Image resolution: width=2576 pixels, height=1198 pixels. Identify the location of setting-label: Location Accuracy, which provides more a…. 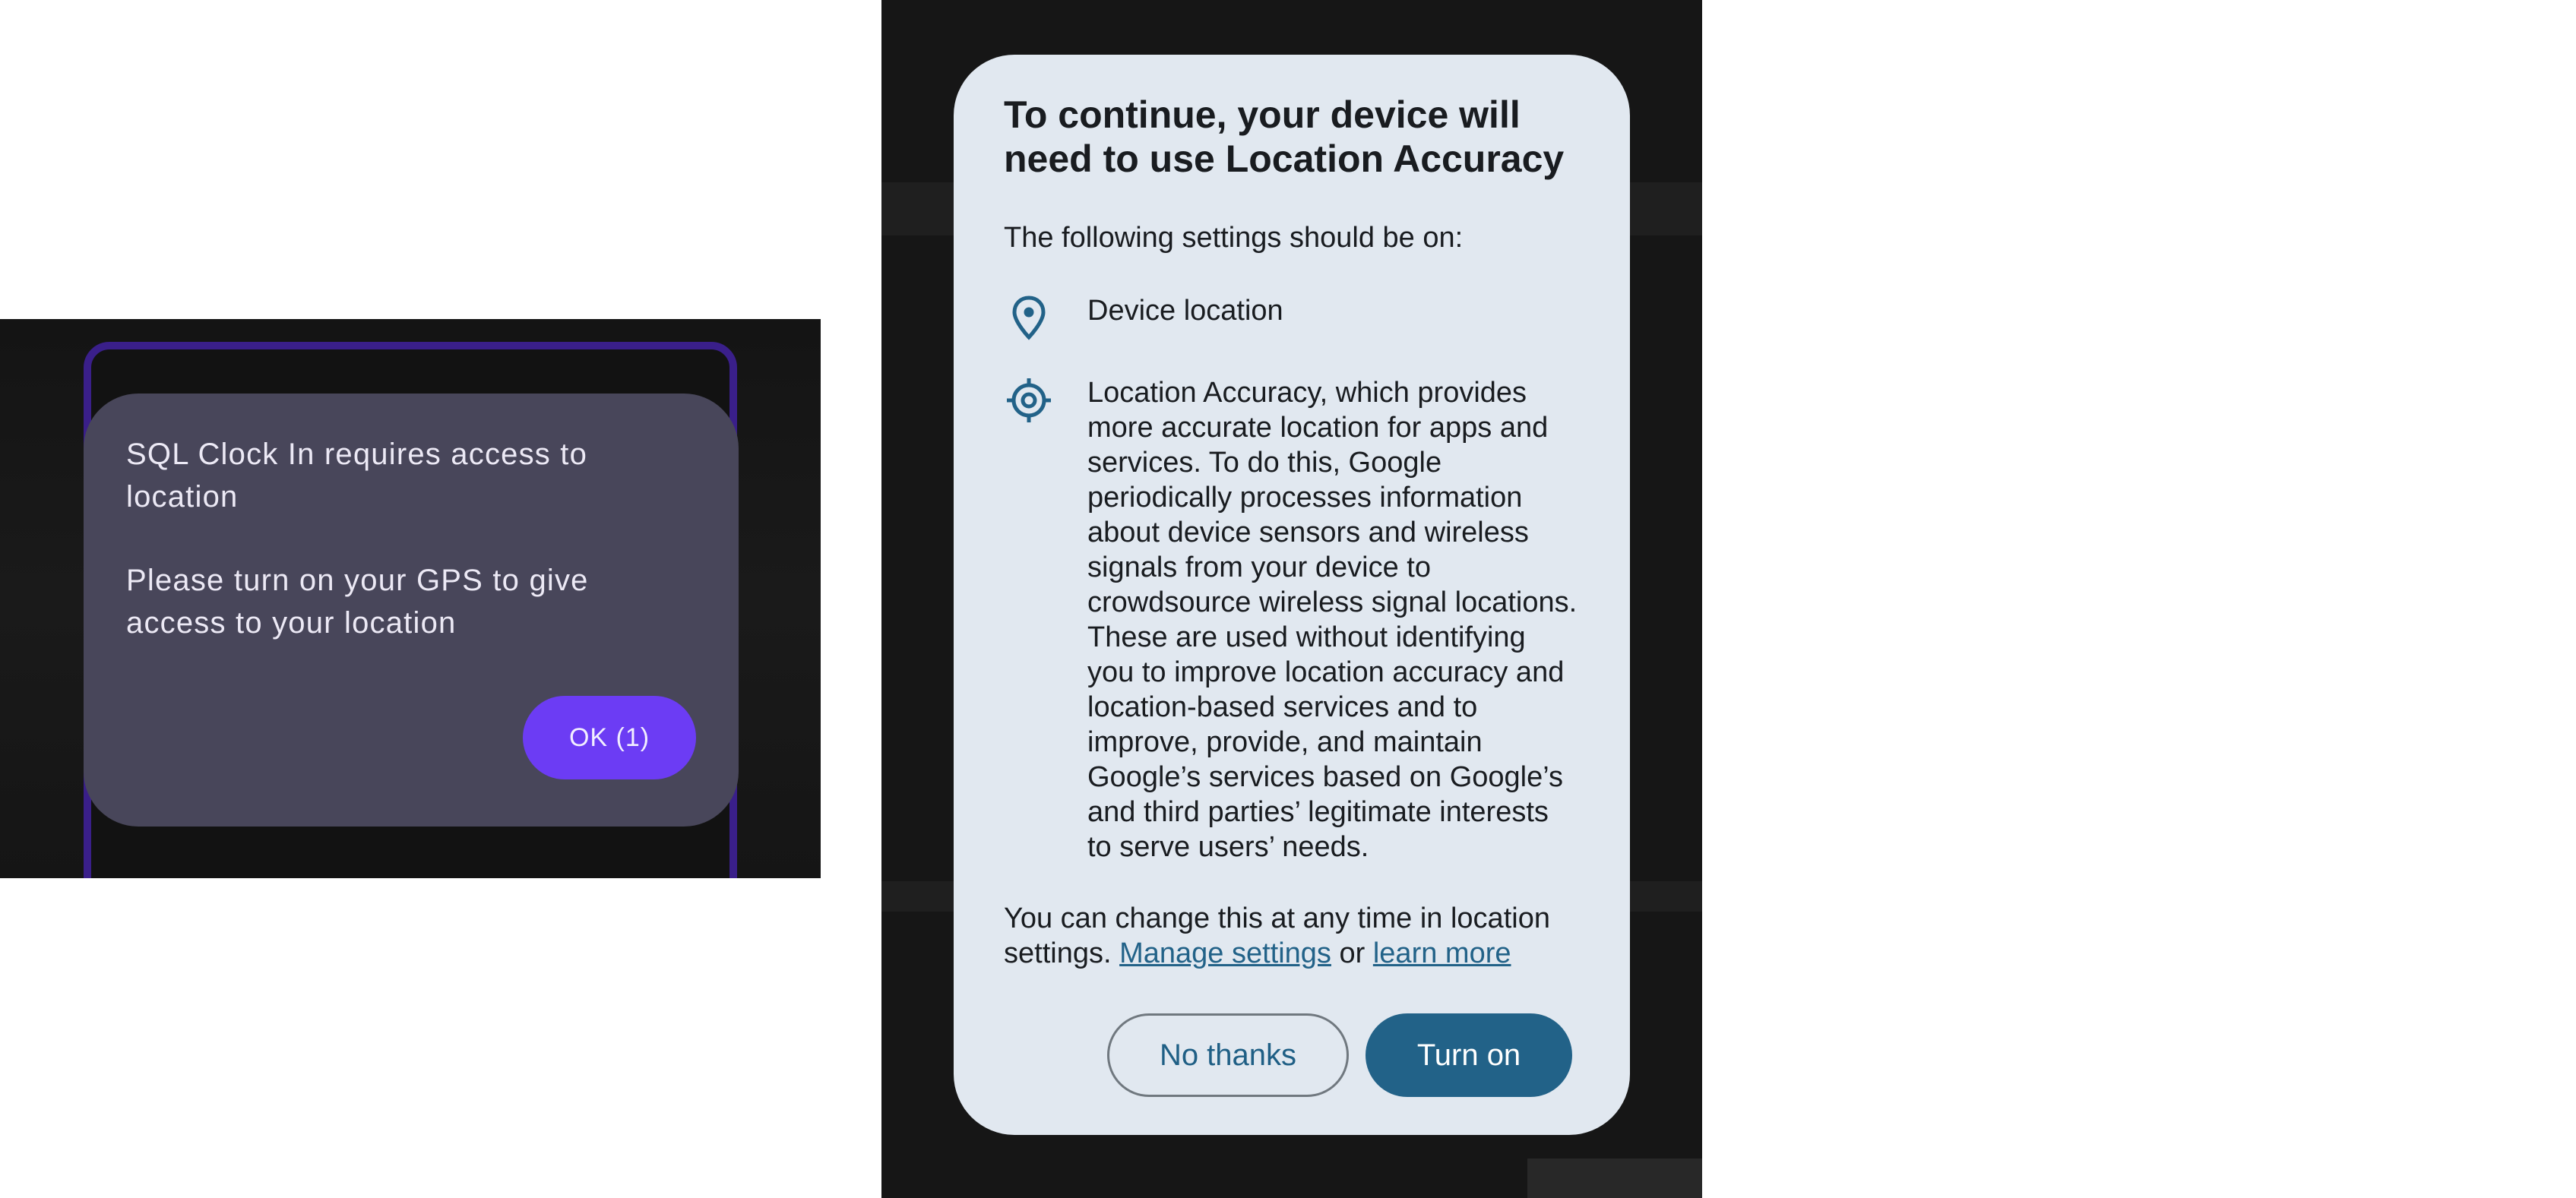
(1332, 620).